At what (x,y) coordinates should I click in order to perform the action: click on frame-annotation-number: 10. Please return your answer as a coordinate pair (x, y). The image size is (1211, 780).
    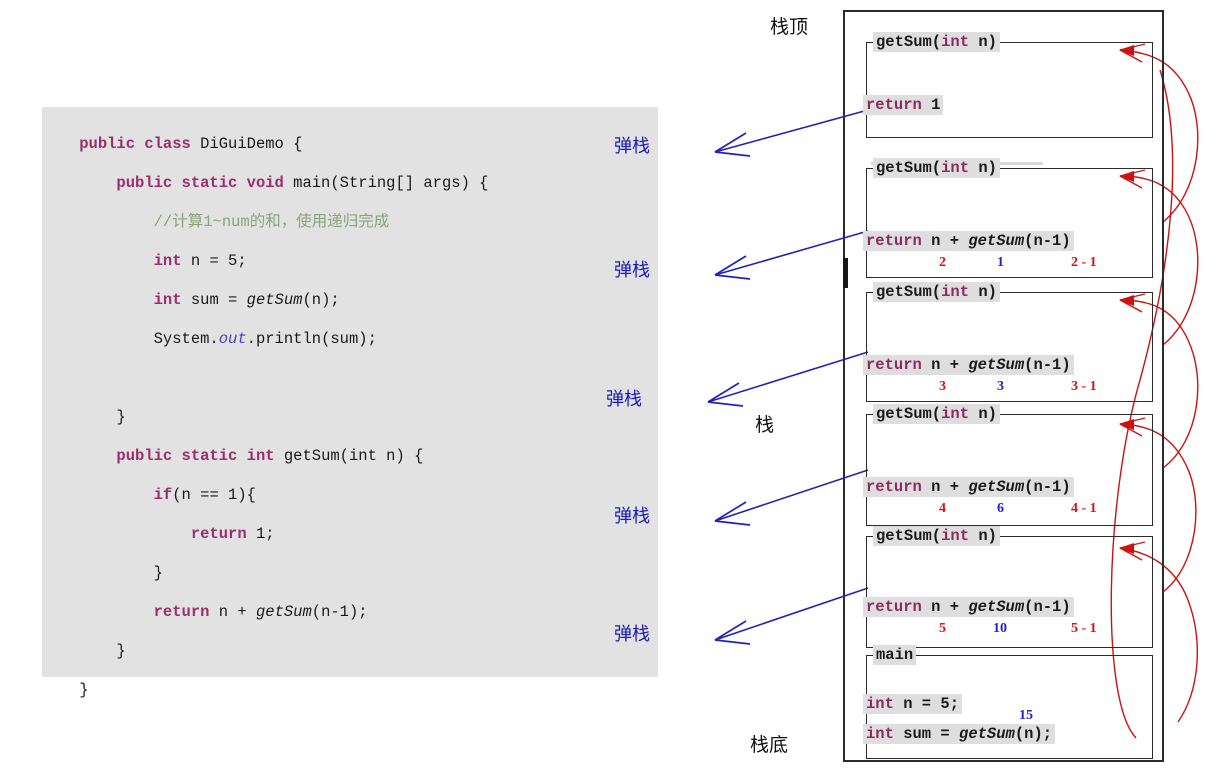
    Looking at the image, I should click on (1000, 628).